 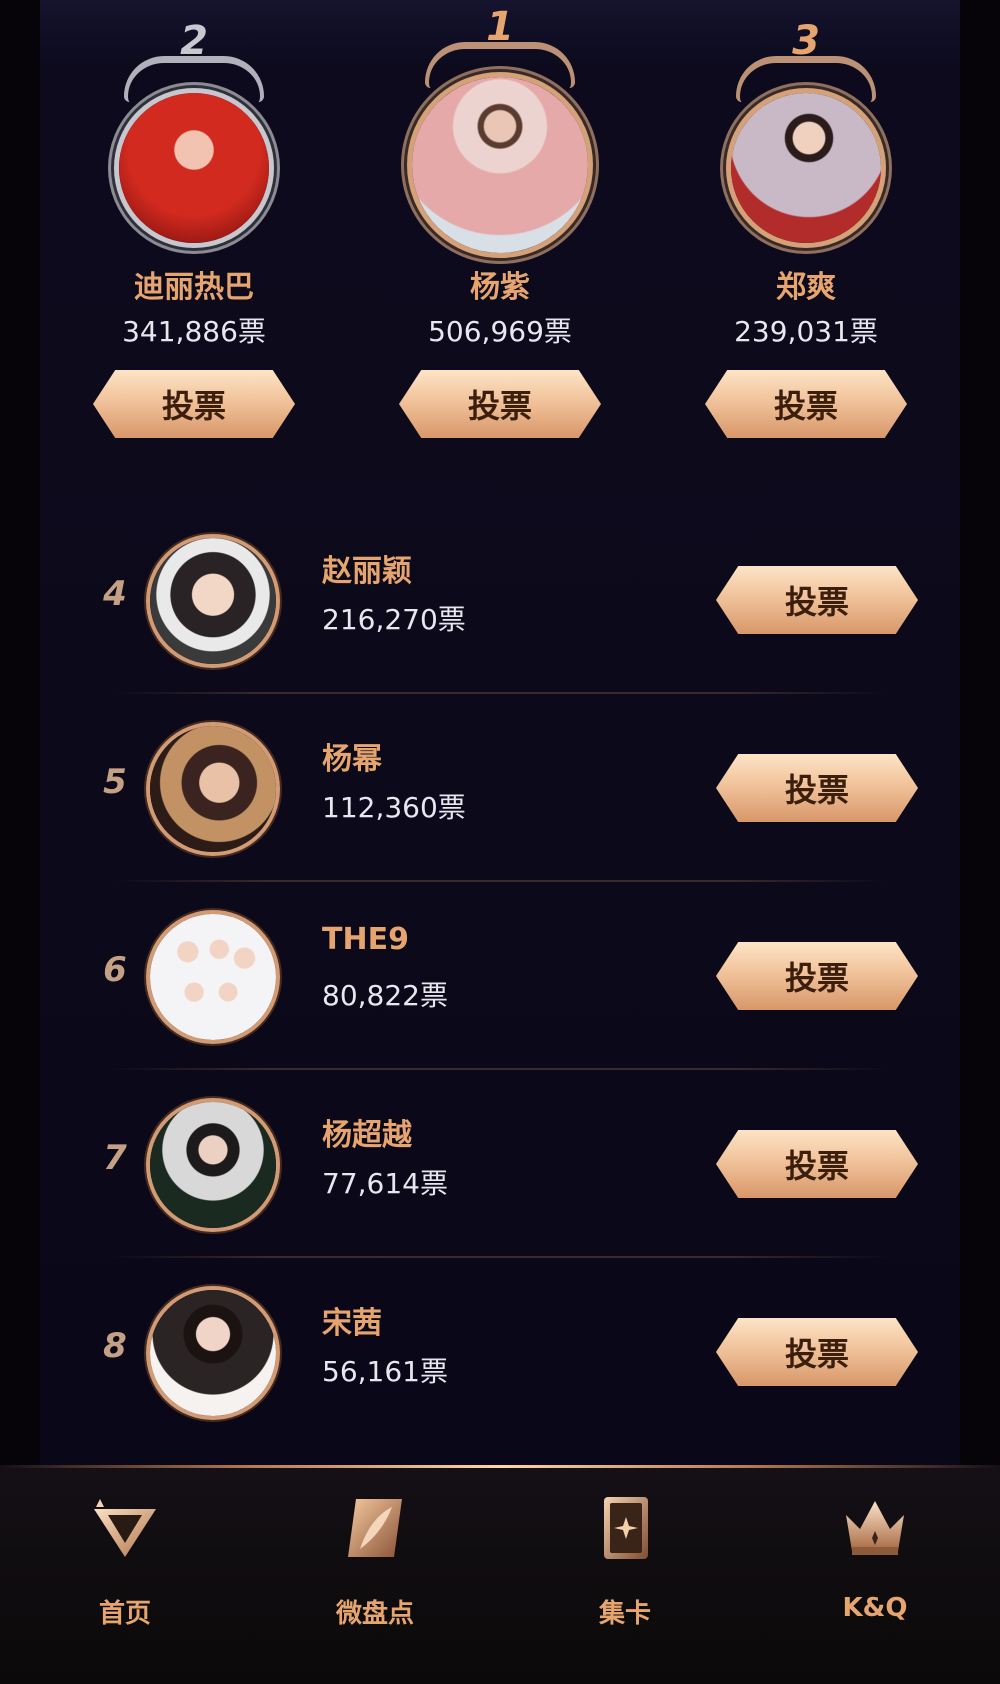 What do you see at coordinates (115, 594) in the screenshot?
I see `rank-number: 4` at bounding box center [115, 594].